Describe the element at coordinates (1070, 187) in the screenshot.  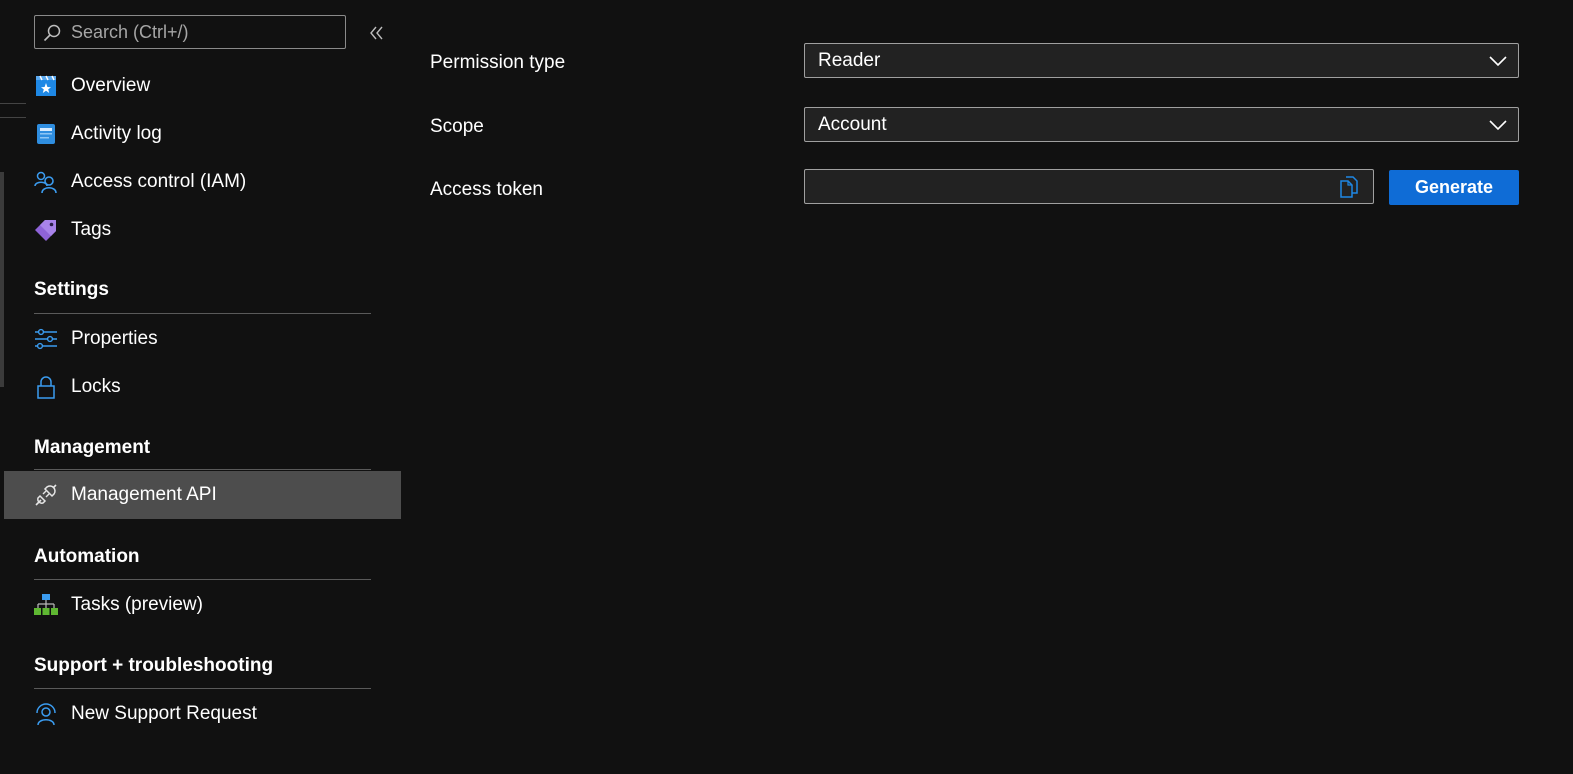
I see `access-token-input` at that location.